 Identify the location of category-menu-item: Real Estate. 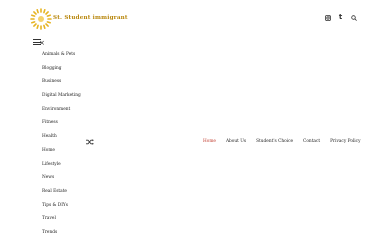
(61, 195).